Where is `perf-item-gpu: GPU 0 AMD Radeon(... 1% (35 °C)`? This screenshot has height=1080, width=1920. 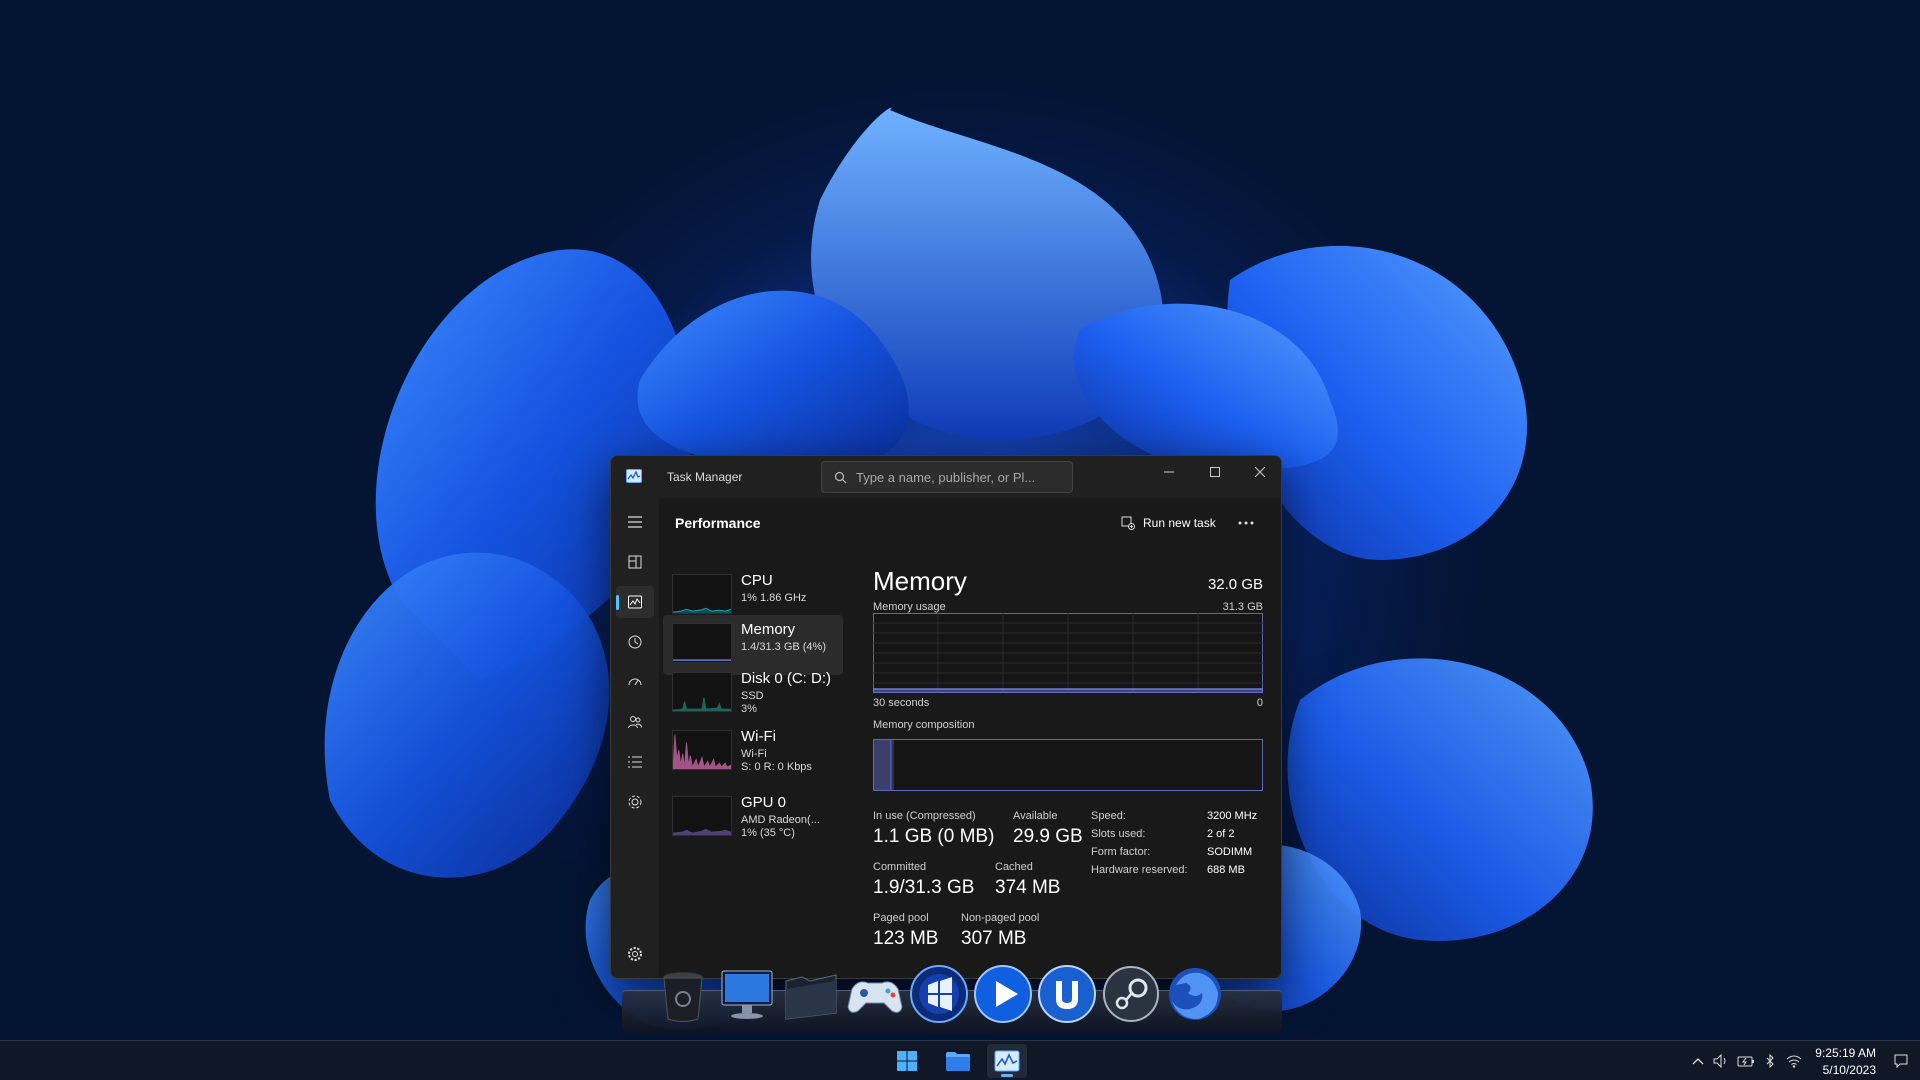
perf-item-gpu: GPU 0 AMD Radeon(... 1% (35 °C) is located at coordinates (753, 818).